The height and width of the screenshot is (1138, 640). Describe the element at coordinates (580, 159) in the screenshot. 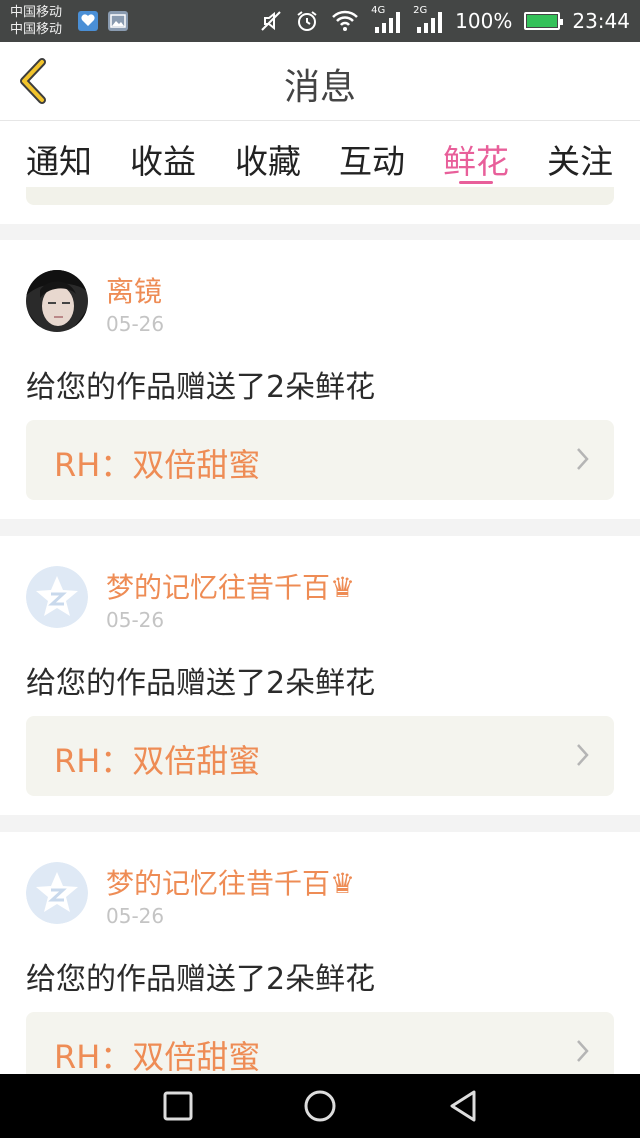

I see `tab-following: 关注` at that location.